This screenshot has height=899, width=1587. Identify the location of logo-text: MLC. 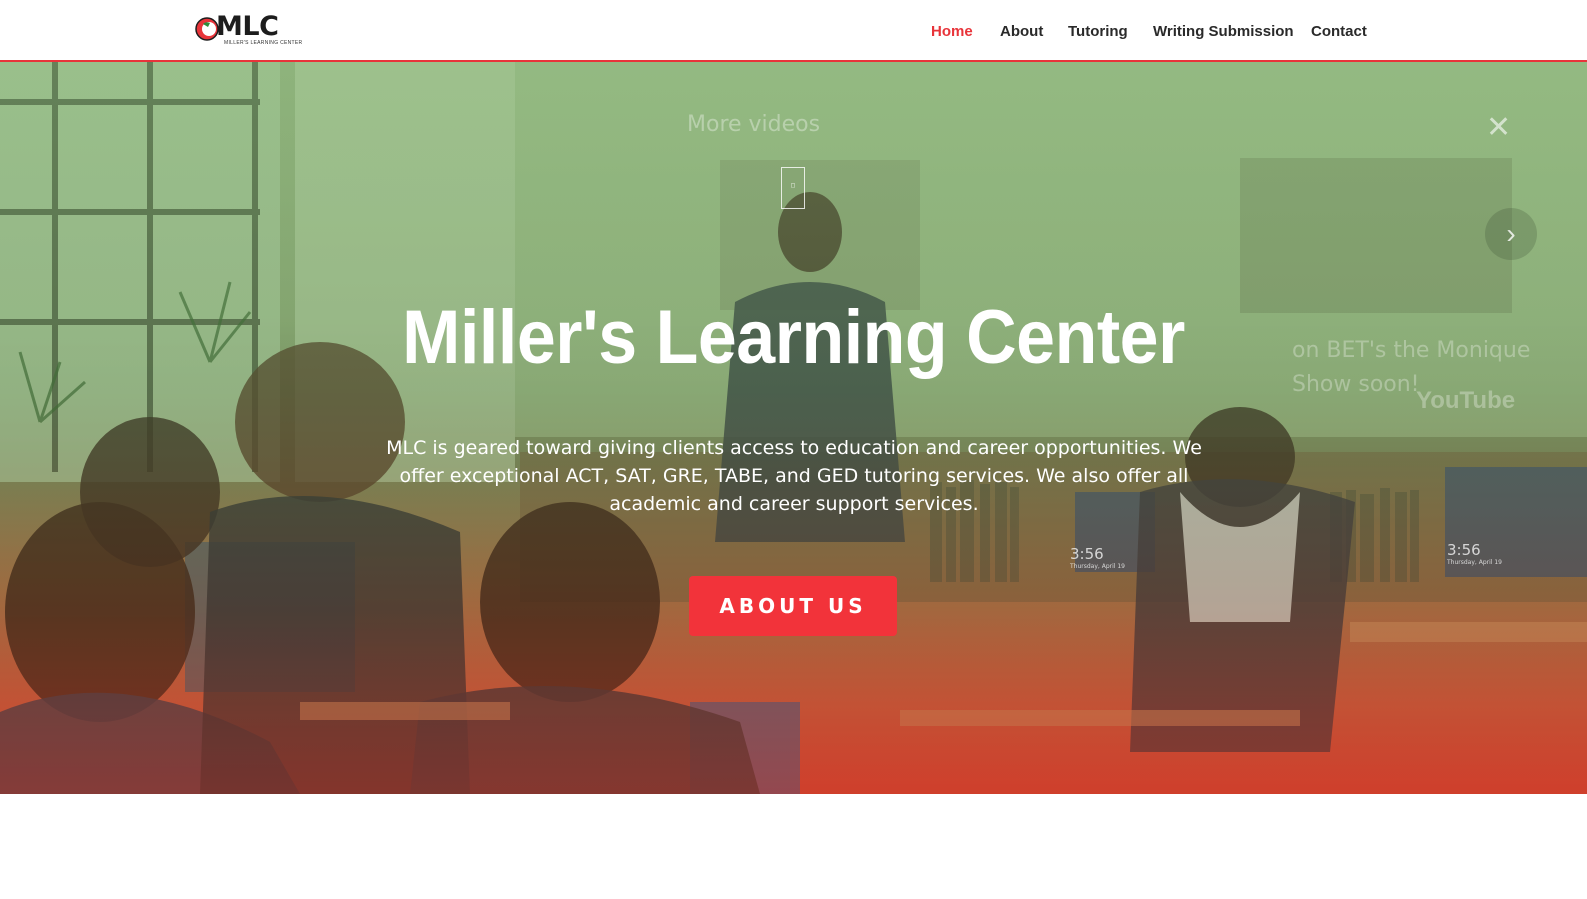
(247, 26).